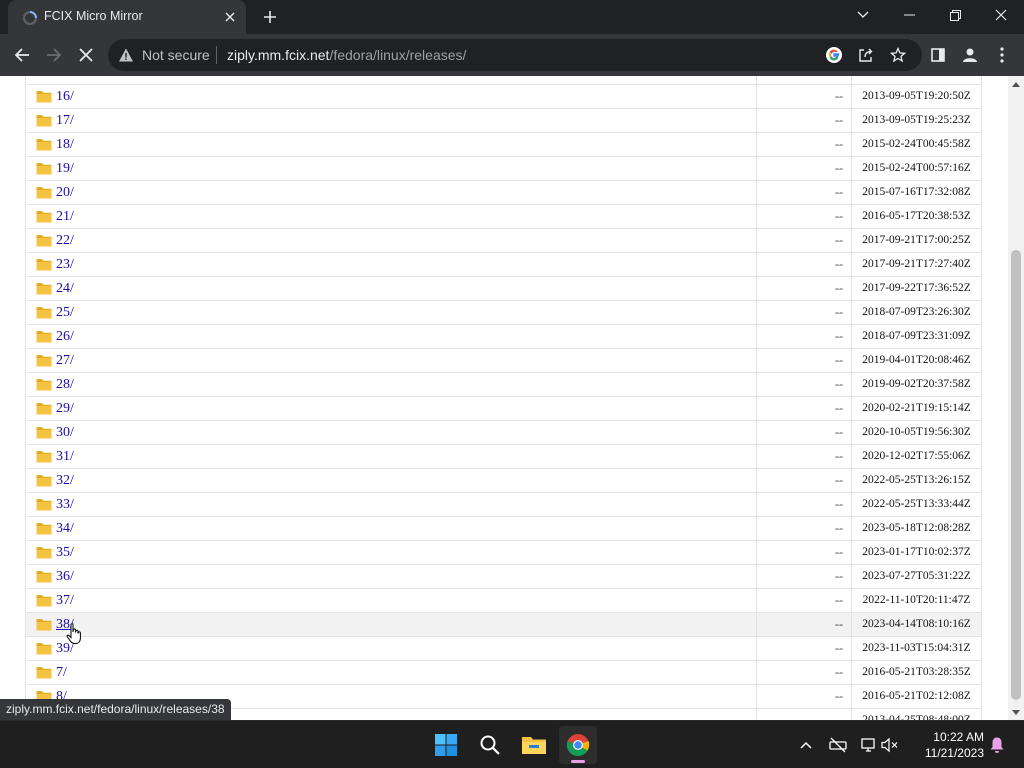 The width and height of the screenshot is (1024, 768). I want to click on table-row: 25/ -- 2018-07-09T23:26:30Z, so click(503, 312).